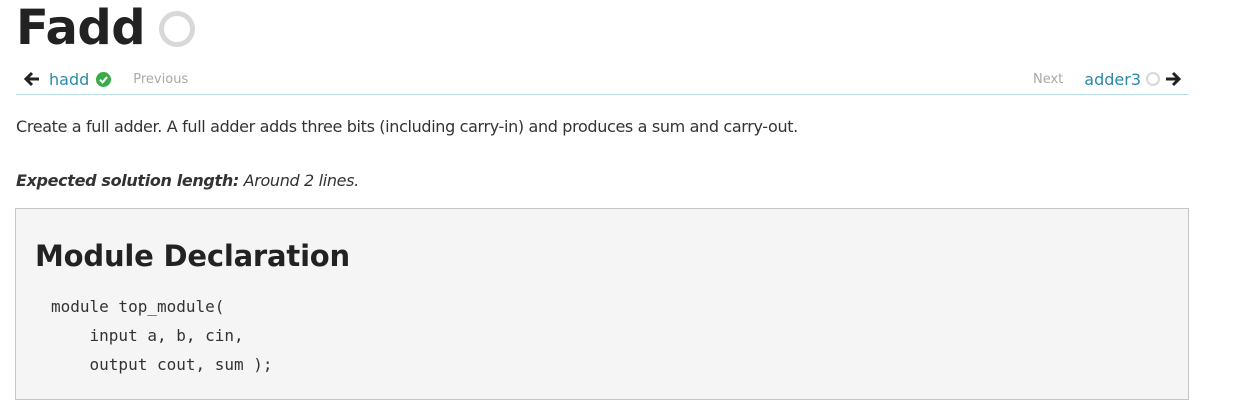 This screenshot has height=406, width=1243. I want to click on check-circle-icon, so click(104, 79).